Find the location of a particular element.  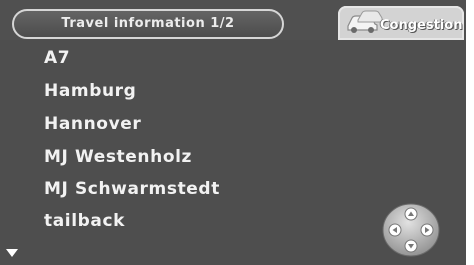

triangle-down-icon is located at coordinates (12, 253).